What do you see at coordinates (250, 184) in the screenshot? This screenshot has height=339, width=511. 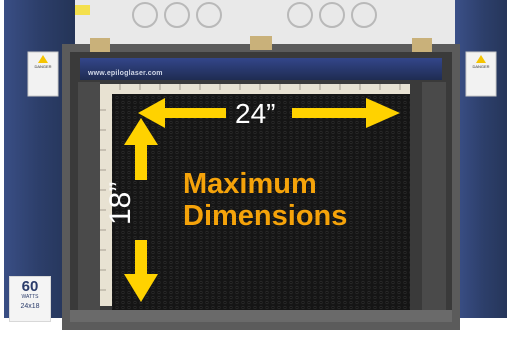 I see `headline-line-1: Maximum` at bounding box center [250, 184].